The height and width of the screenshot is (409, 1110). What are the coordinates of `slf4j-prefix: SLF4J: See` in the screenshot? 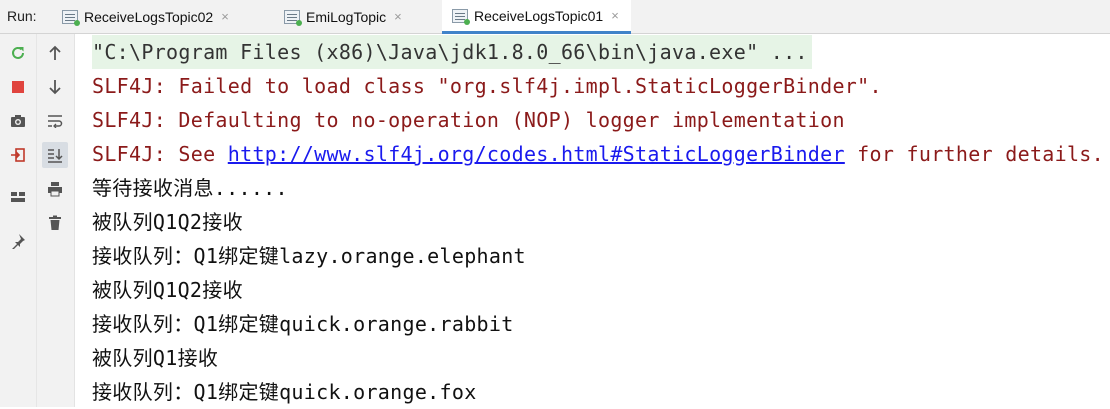 It's located at (160, 154).